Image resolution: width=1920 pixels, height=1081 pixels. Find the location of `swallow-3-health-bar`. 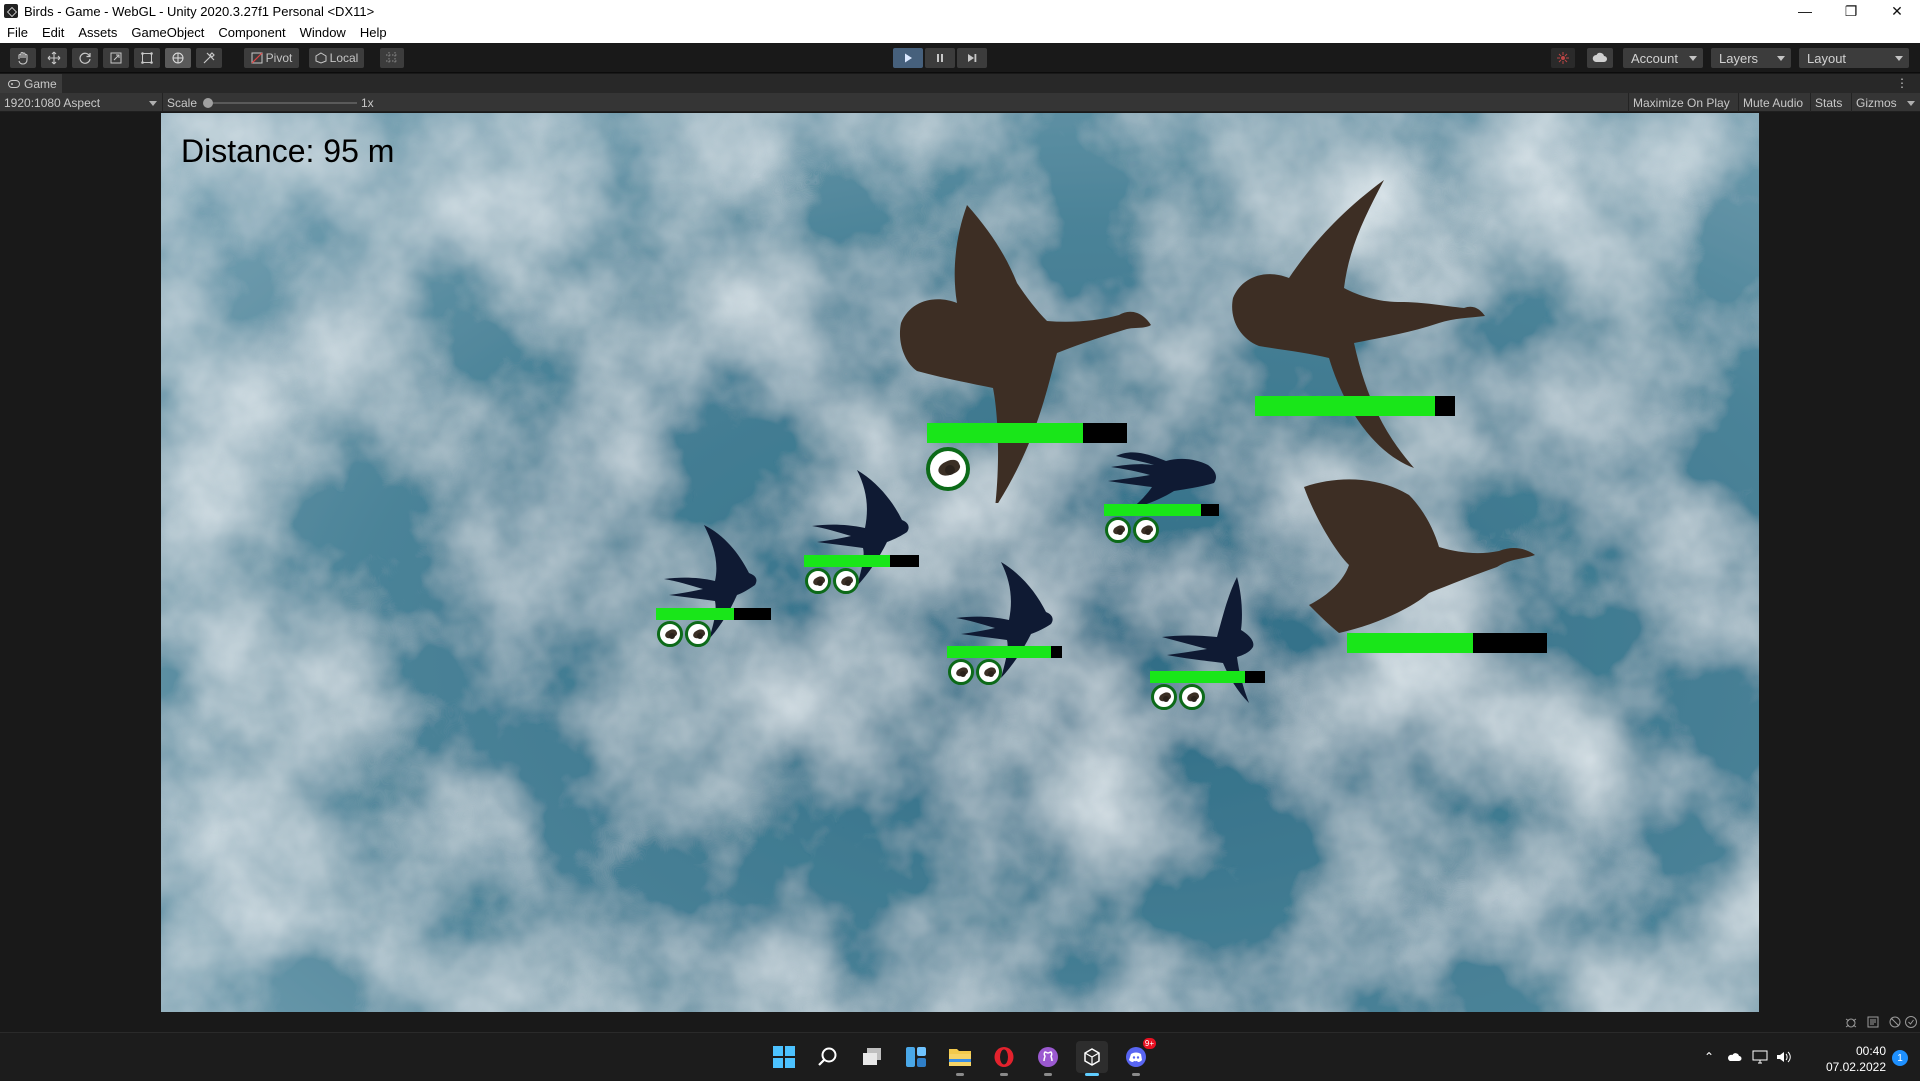

swallow-3-health-bar is located at coordinates (1004, 652).